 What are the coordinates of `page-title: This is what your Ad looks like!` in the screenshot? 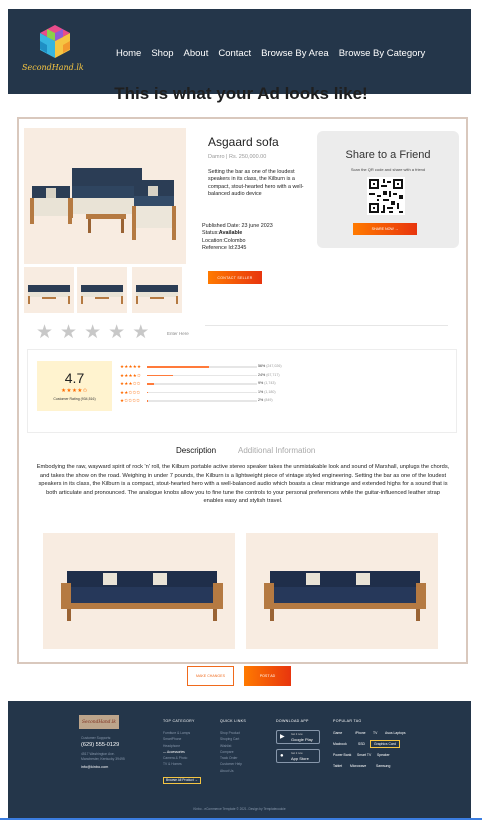 It's located at (241, 93).